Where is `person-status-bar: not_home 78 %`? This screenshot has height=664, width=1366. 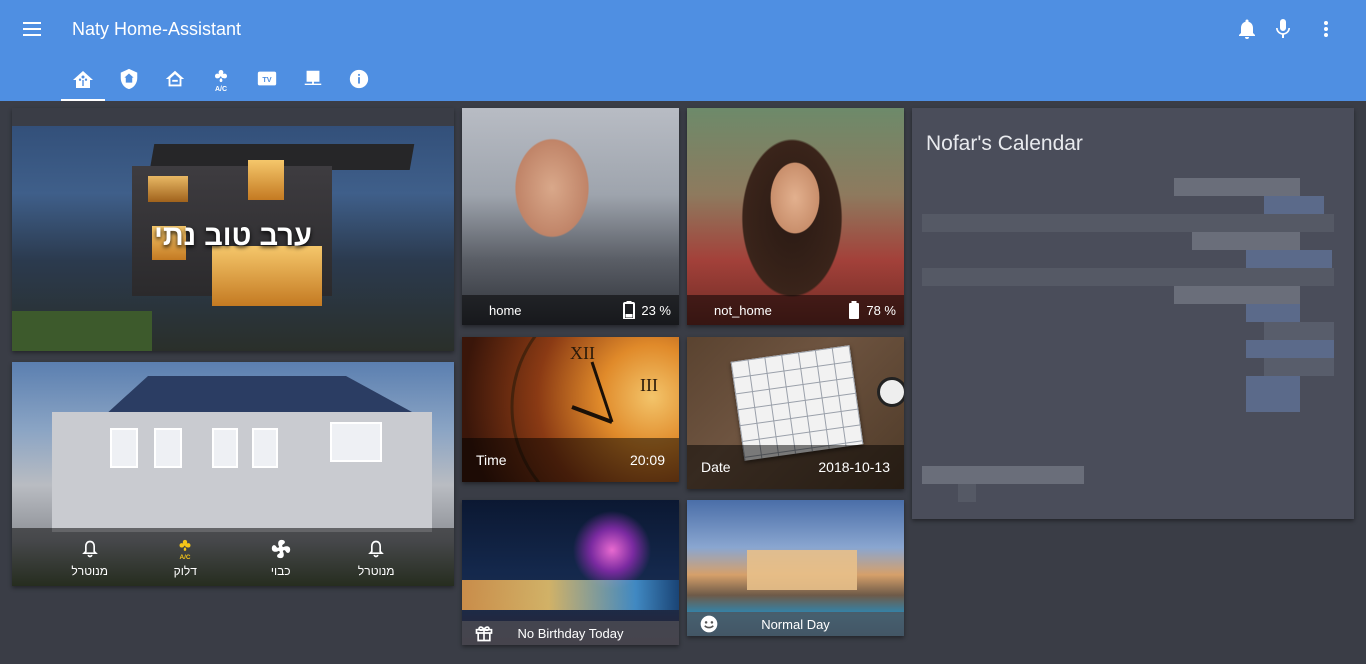 person-status-bar: not_home 78 % is located at coordinates (795, 310).